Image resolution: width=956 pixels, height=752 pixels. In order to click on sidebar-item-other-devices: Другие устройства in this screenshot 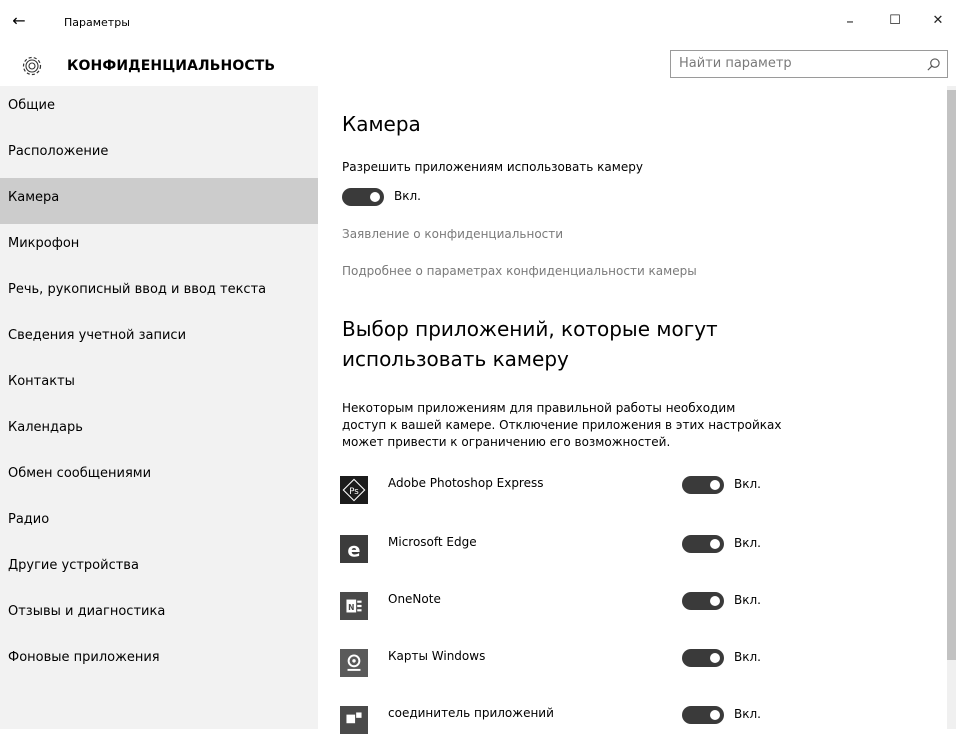, I will do `click(159, 569)`.